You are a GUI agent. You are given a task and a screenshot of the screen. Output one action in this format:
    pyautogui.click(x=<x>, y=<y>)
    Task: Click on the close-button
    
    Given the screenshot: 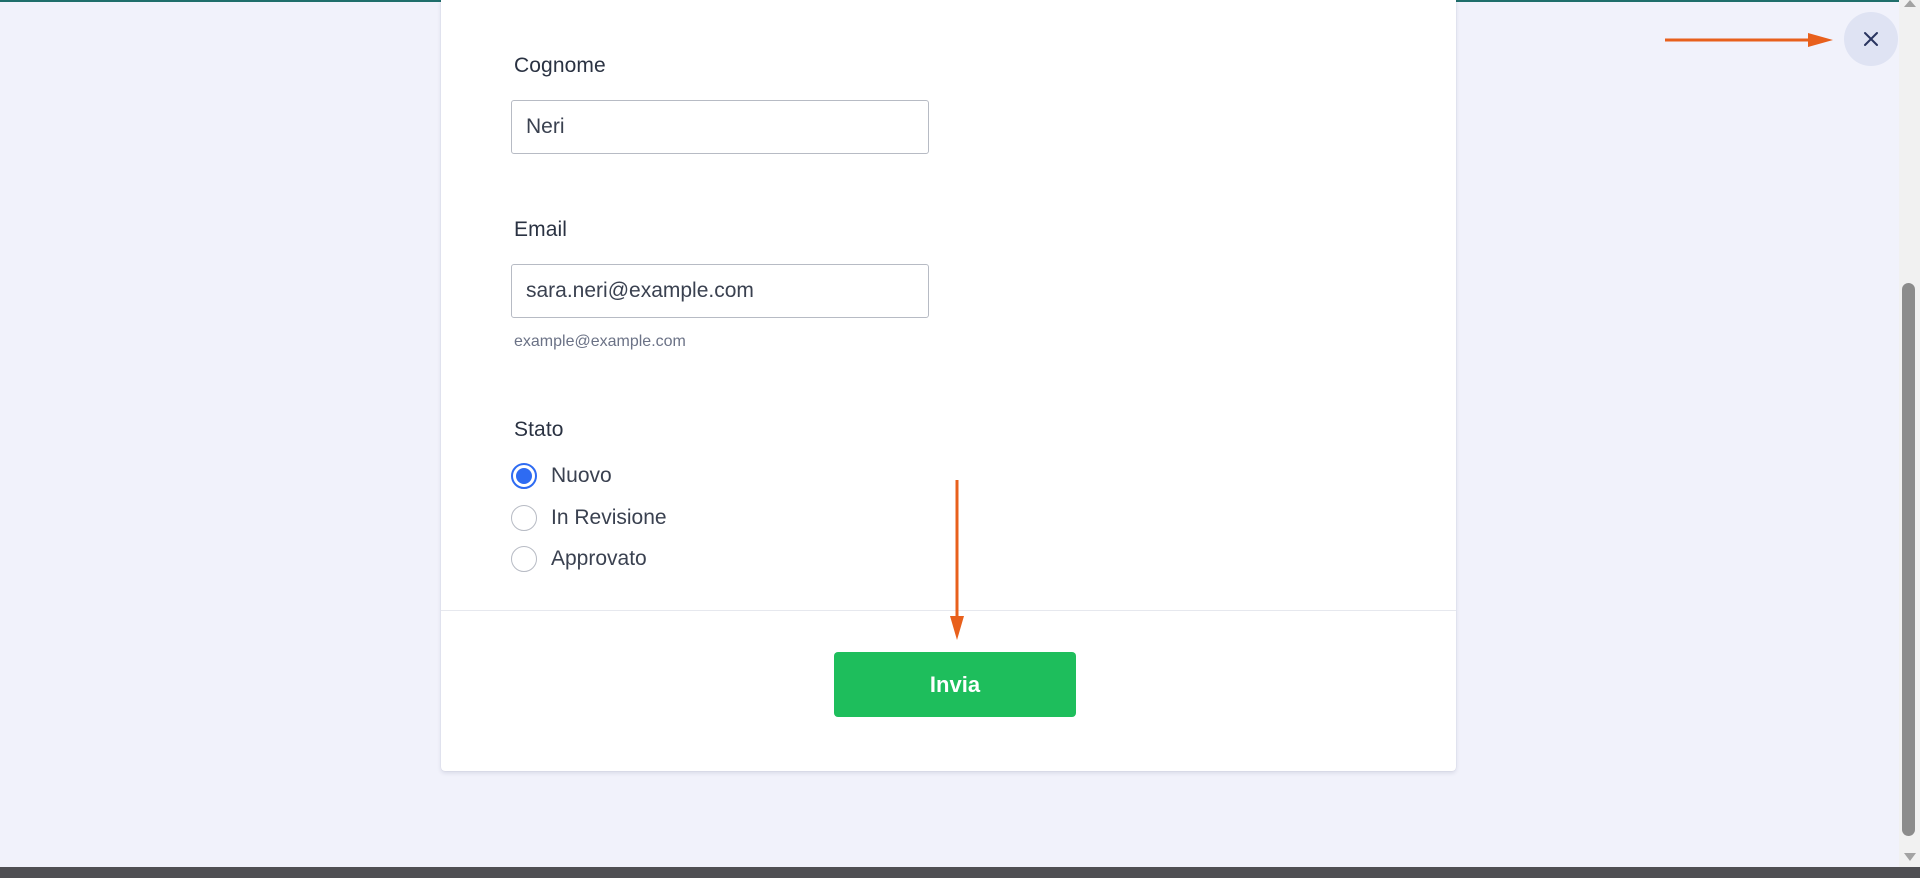 What is the action you would take?
    pyautogui.click(x=1871, y=39)
    